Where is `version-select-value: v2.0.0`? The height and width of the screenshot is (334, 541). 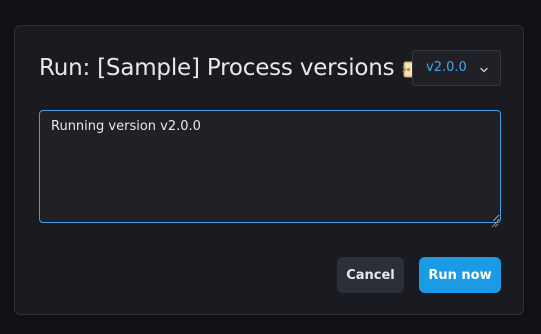 version-select-value: v2.0.0 is located at coordinates (446, 67).